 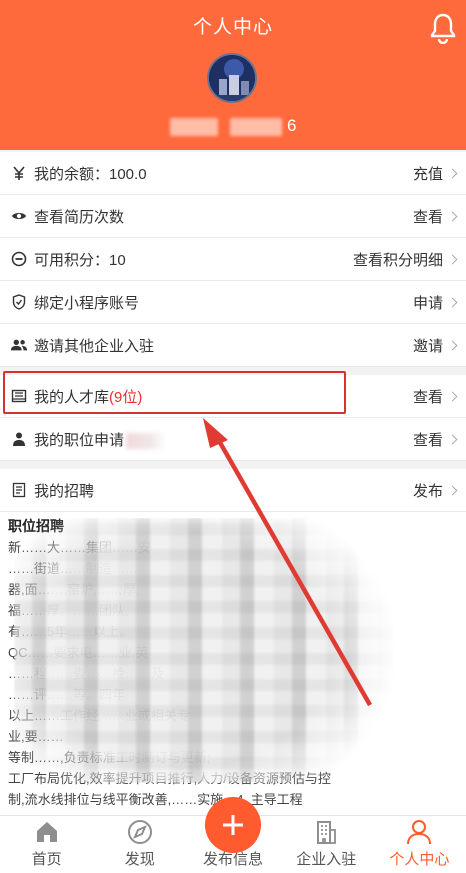 I want to click on menu-item-label: 可用积分：10, so click(x=80, y=260).